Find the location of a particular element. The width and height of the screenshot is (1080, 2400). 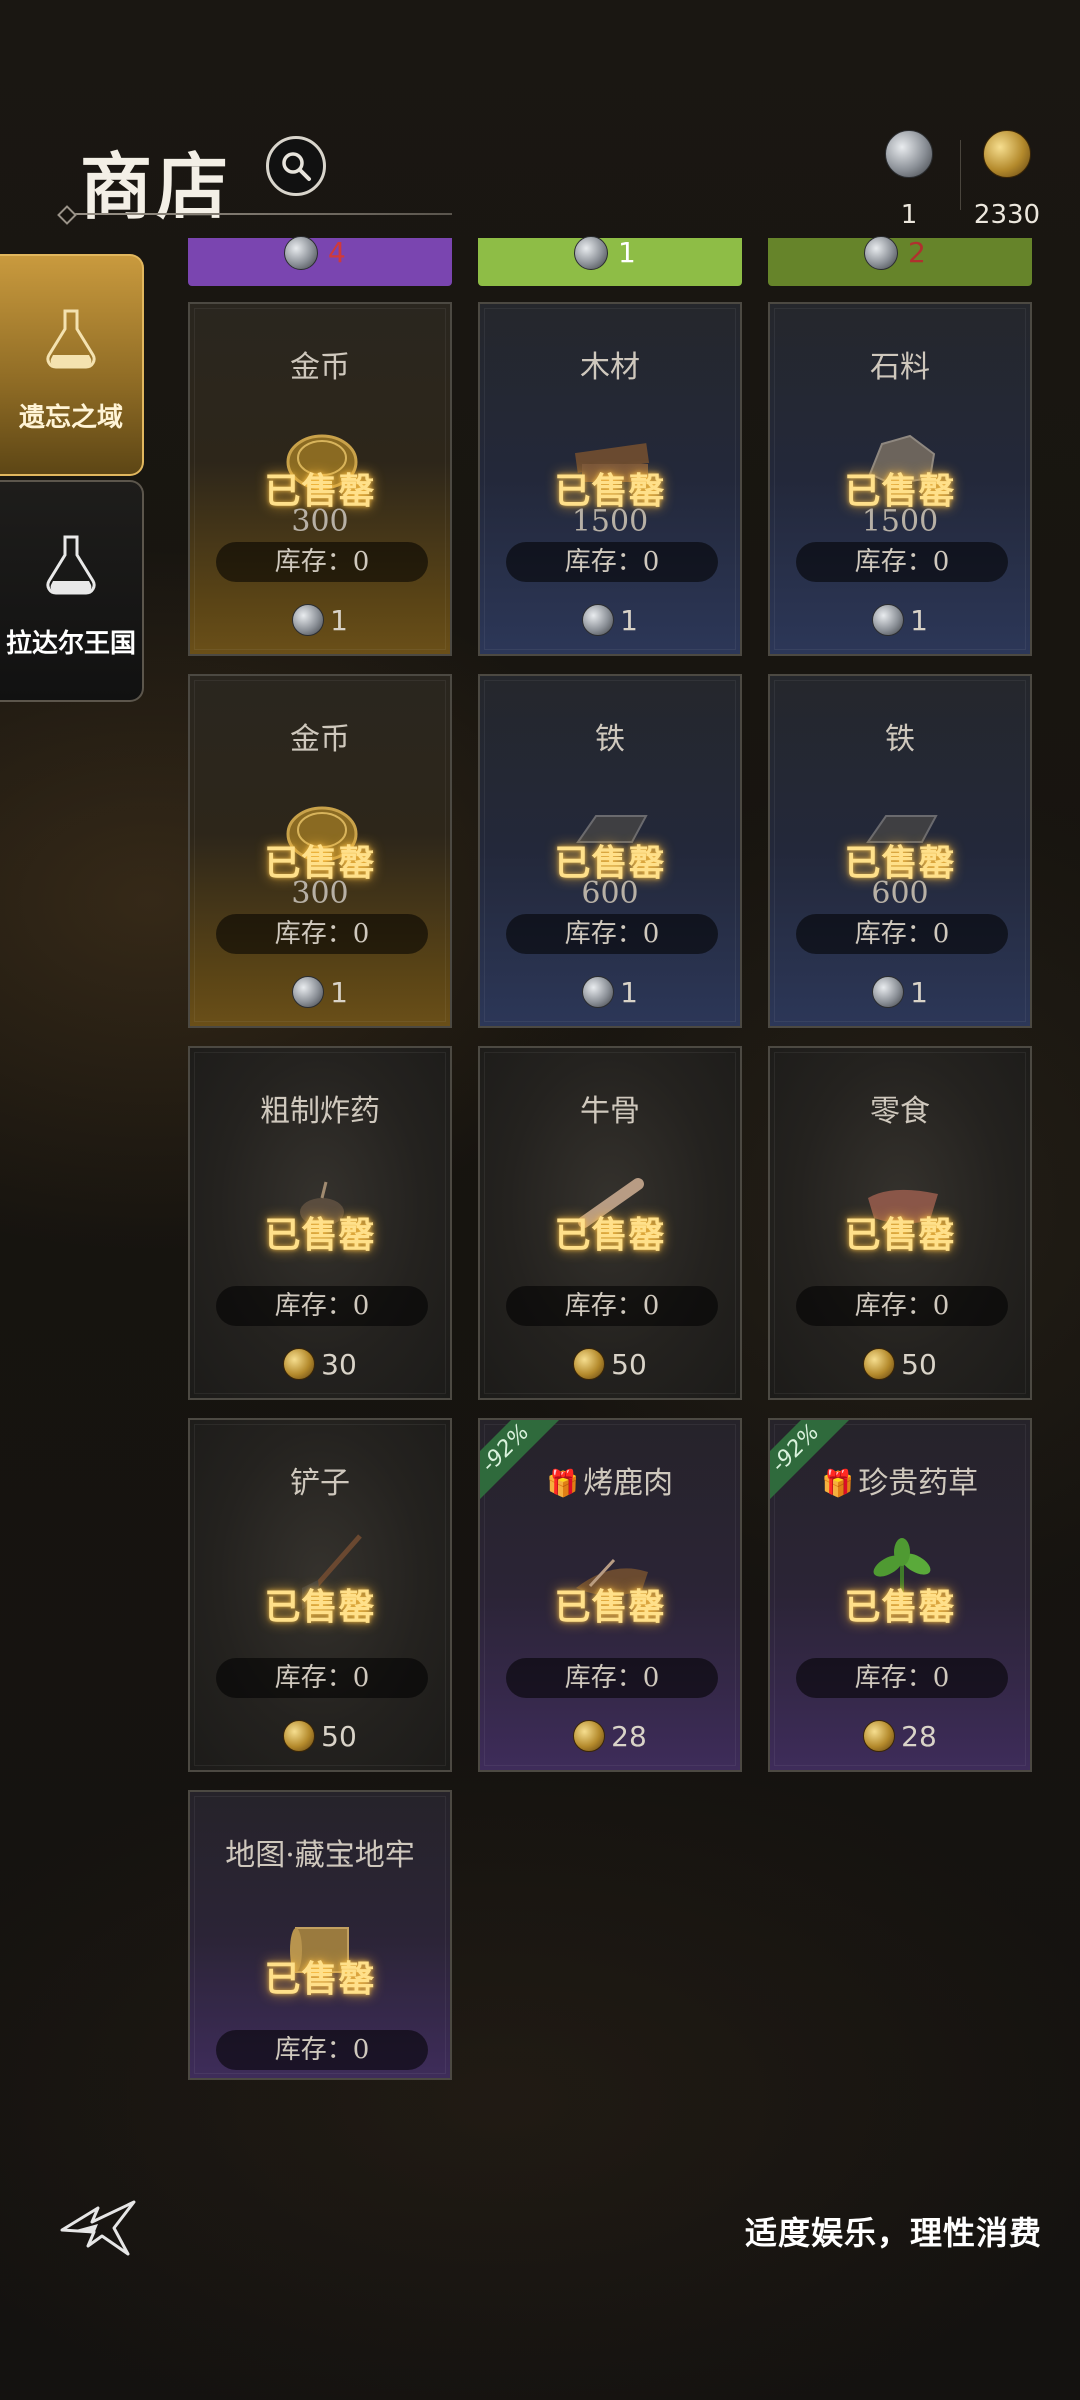

item-price: 28 is located at coordinates (610, 1736).